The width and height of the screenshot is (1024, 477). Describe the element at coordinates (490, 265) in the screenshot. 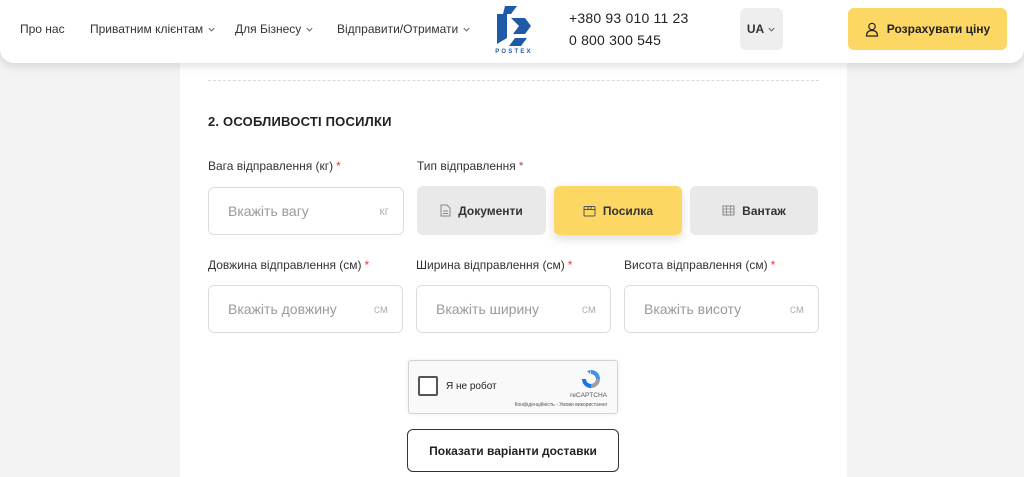

I see `width-label-text: Ширина відправлення (см)` at that location.